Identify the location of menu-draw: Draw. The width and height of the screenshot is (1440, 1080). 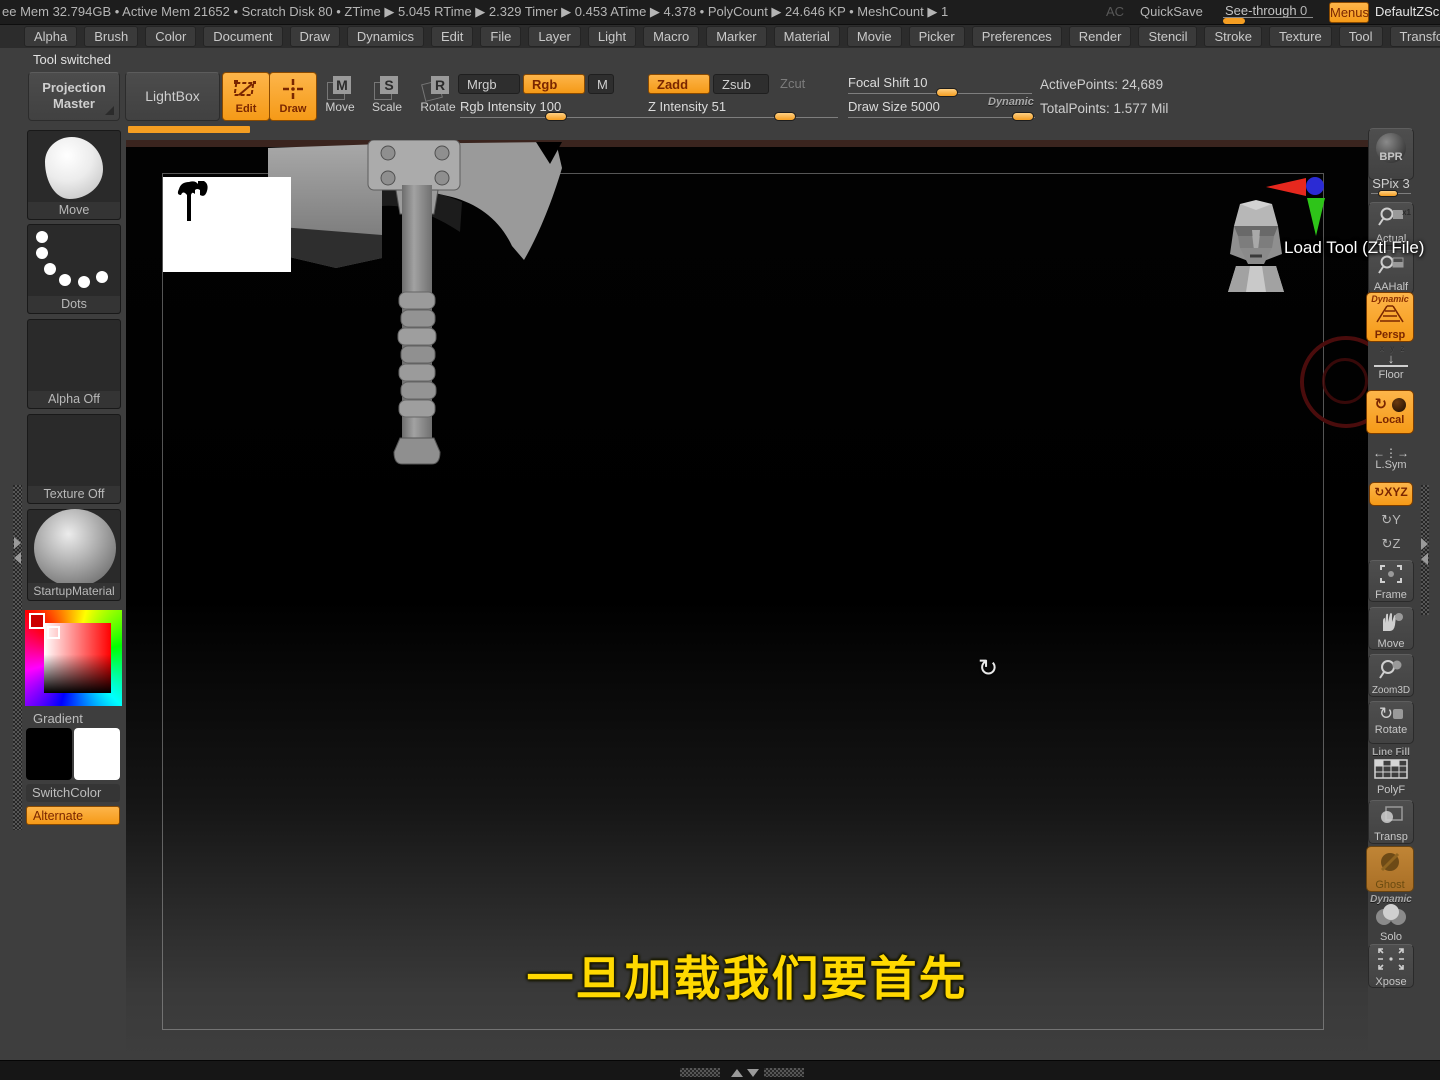
(314, 36).